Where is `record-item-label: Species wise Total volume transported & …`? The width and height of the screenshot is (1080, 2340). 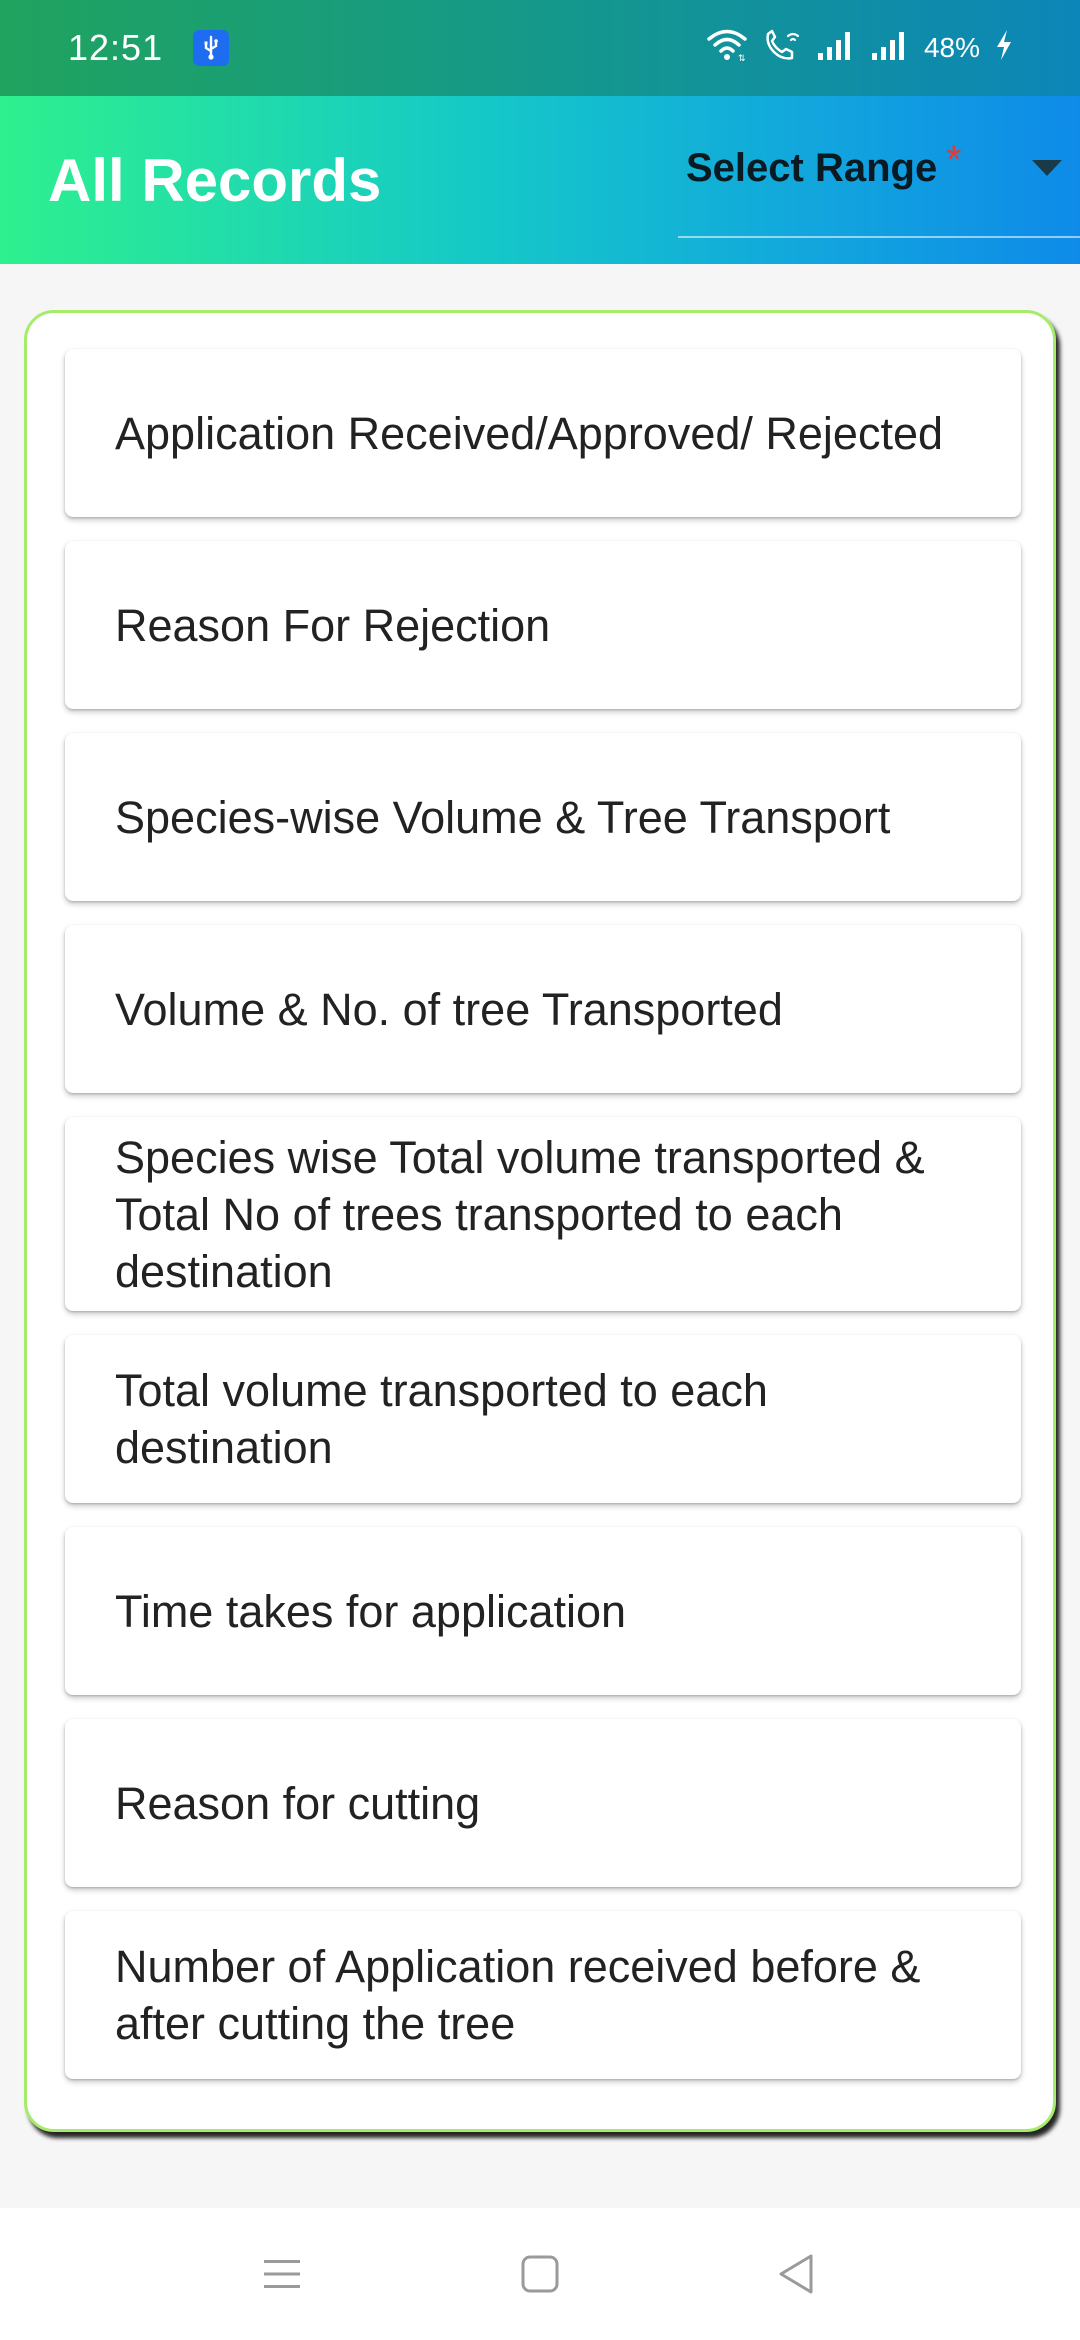
record-item-label: Species wise Total volume transported & … is located at coordinates (520, 1214).